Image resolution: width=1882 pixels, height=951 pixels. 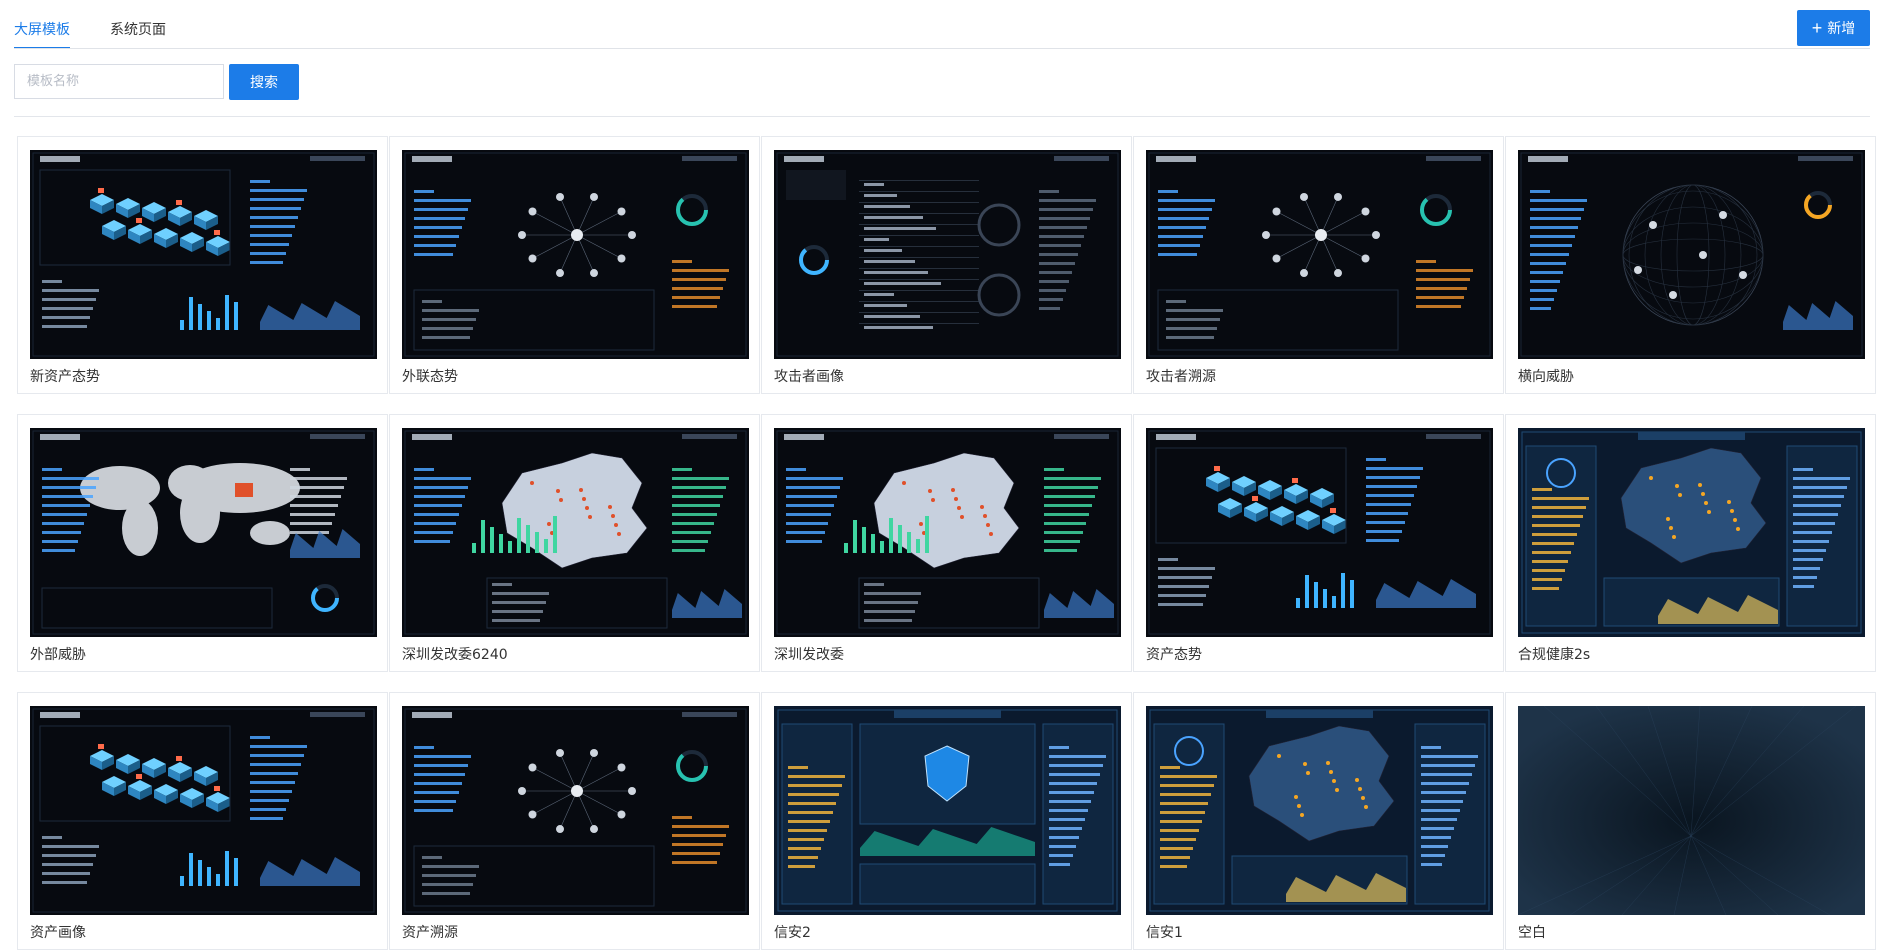 I want to click on template-card: 攻击者溯源, so click(x=1318, y=265).